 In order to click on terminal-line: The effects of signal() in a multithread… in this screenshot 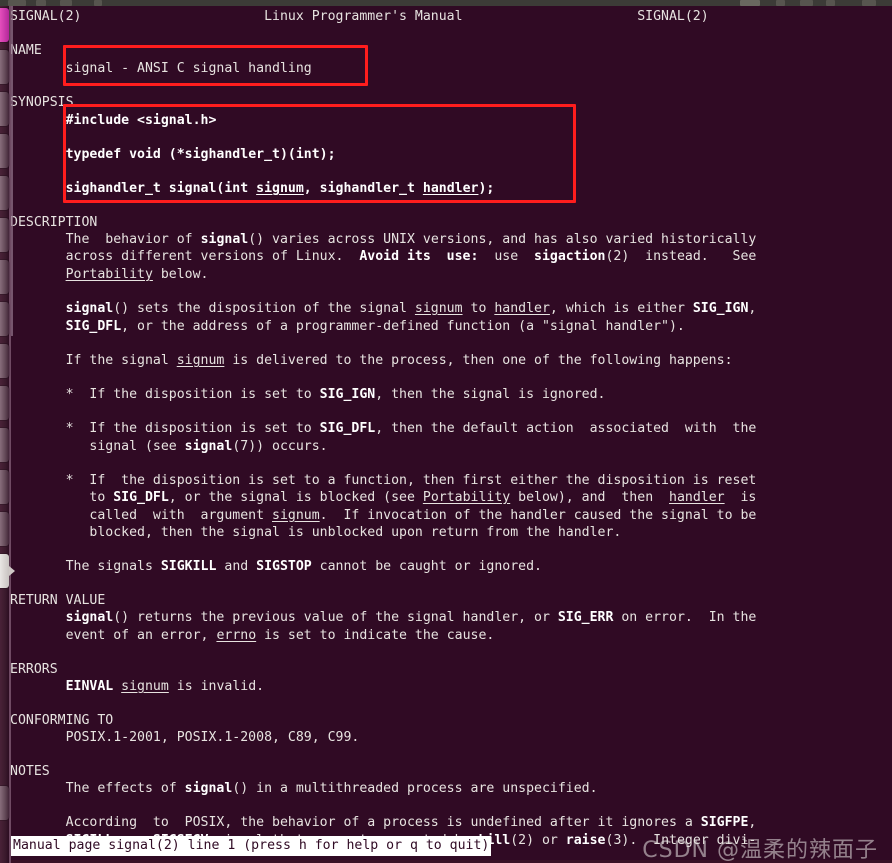, I will do `click(304, 788)`.